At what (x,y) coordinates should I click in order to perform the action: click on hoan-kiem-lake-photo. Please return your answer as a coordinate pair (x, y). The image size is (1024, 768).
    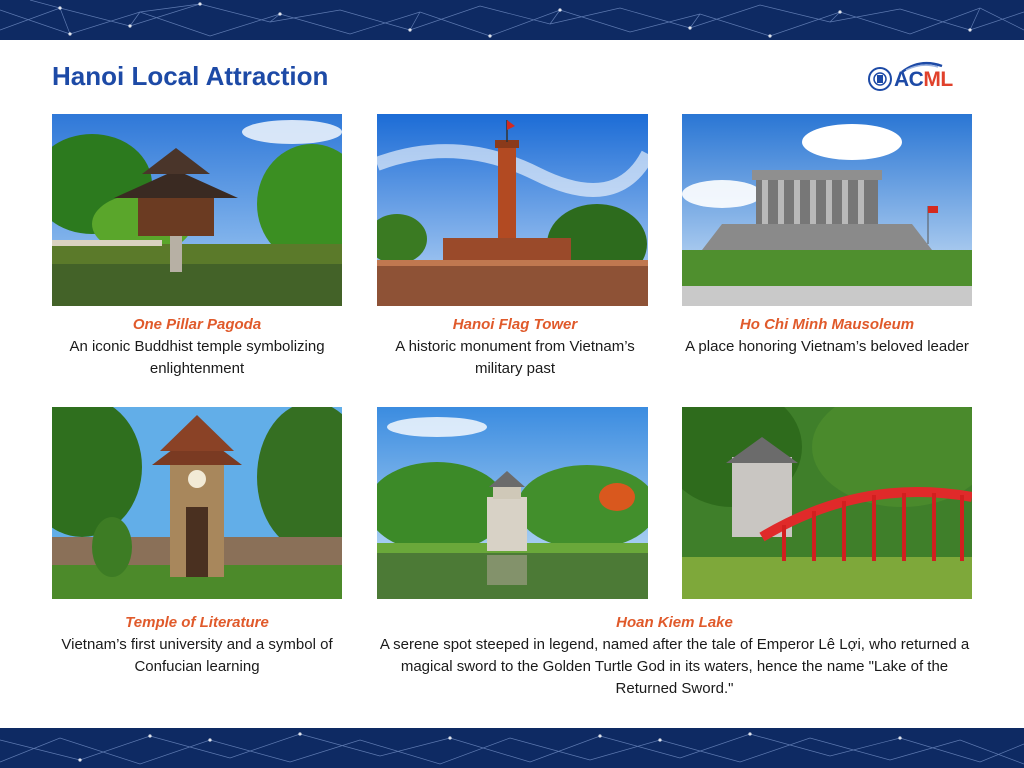
    Looking at the image, I should click on (512, 503).